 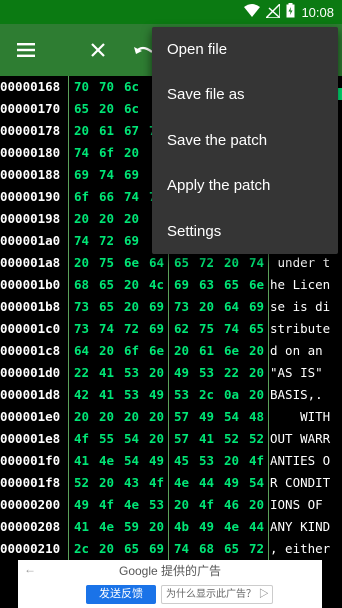 What do you see at coordinates (231, 307) in the screenshot?
I see `hex-byte: 64` at bounding box center [231, 307].